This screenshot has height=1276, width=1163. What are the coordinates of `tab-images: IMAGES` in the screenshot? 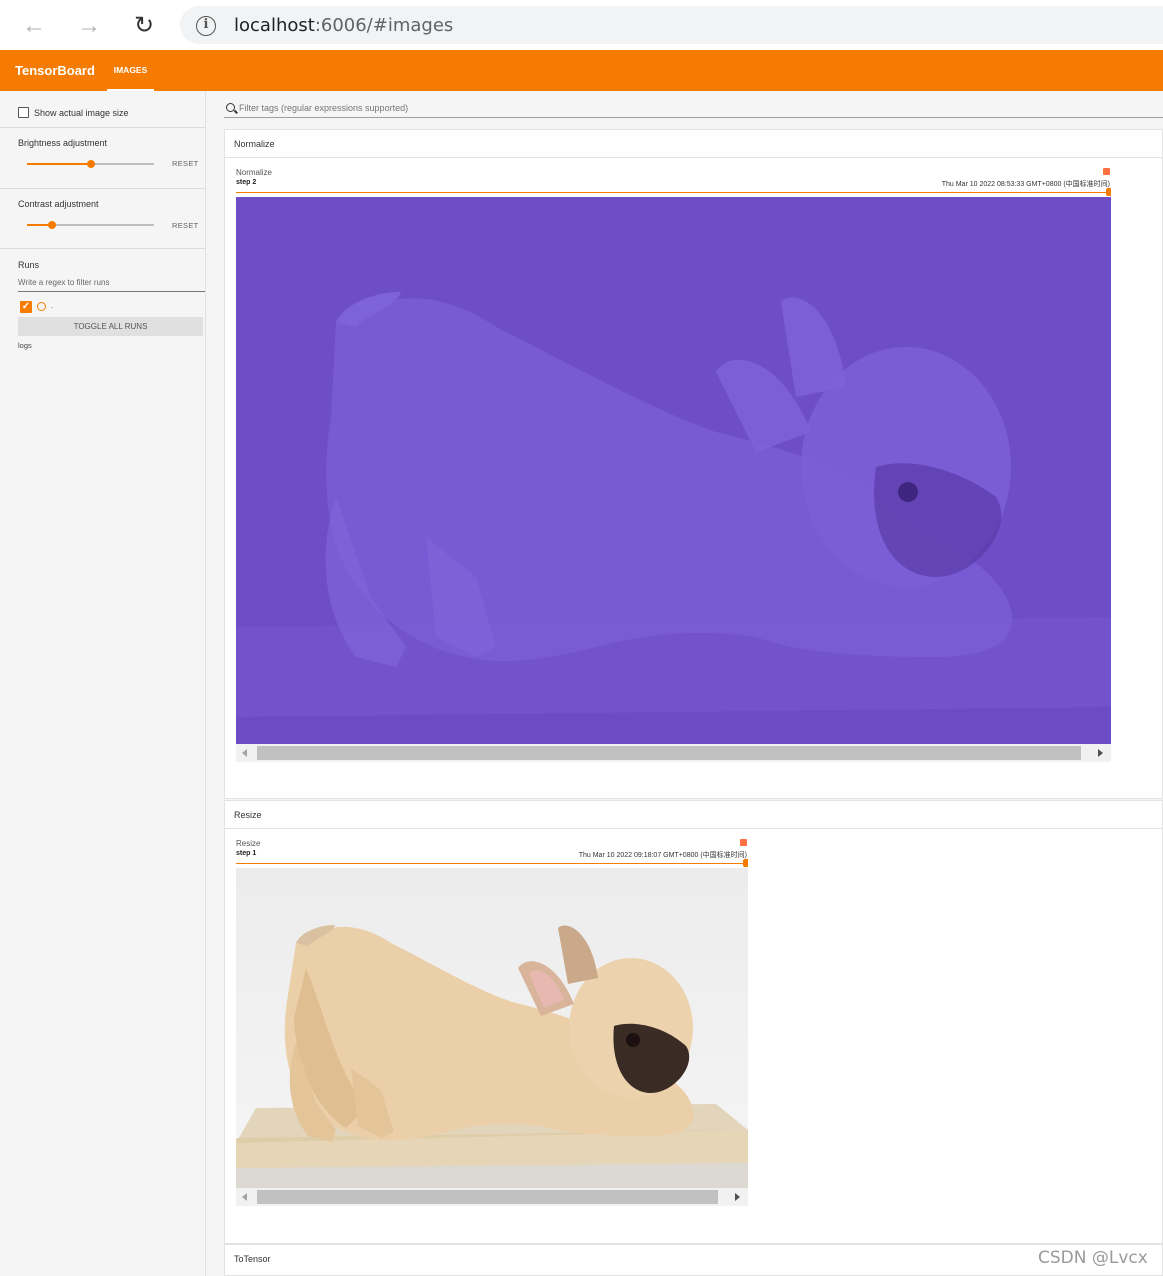 It's located at (130, 70).